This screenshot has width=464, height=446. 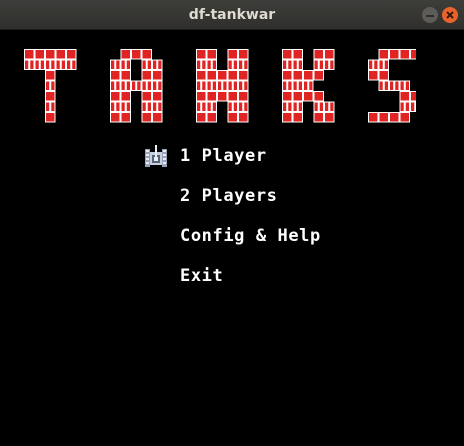 What do you see at coordinates (201, 276) in the screenshot?
I see `menu-item-exit: Exit` at bounding box center [201, 276].